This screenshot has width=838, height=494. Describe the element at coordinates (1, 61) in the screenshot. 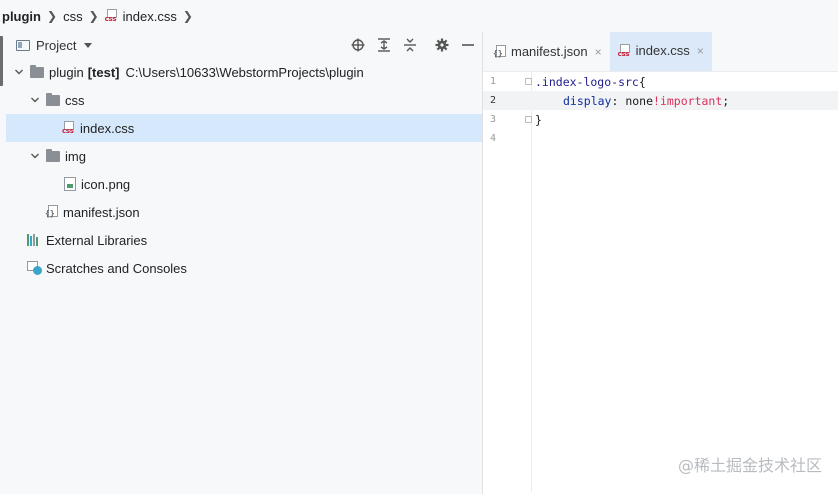

I see `project-tool-window-button` at that location.